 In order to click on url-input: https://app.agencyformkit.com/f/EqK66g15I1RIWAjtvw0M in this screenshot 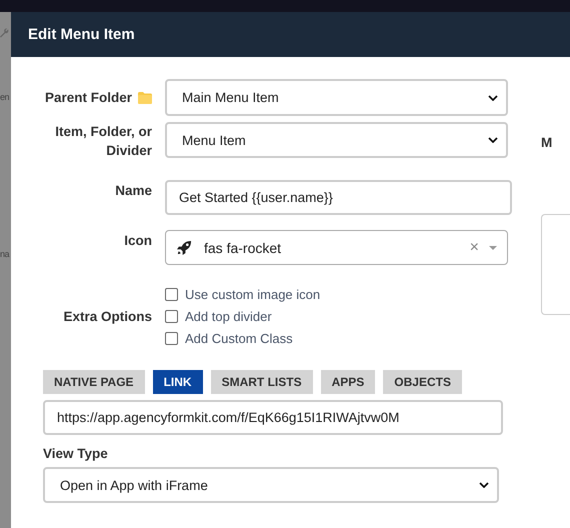, I will do `click(273, 417)`.